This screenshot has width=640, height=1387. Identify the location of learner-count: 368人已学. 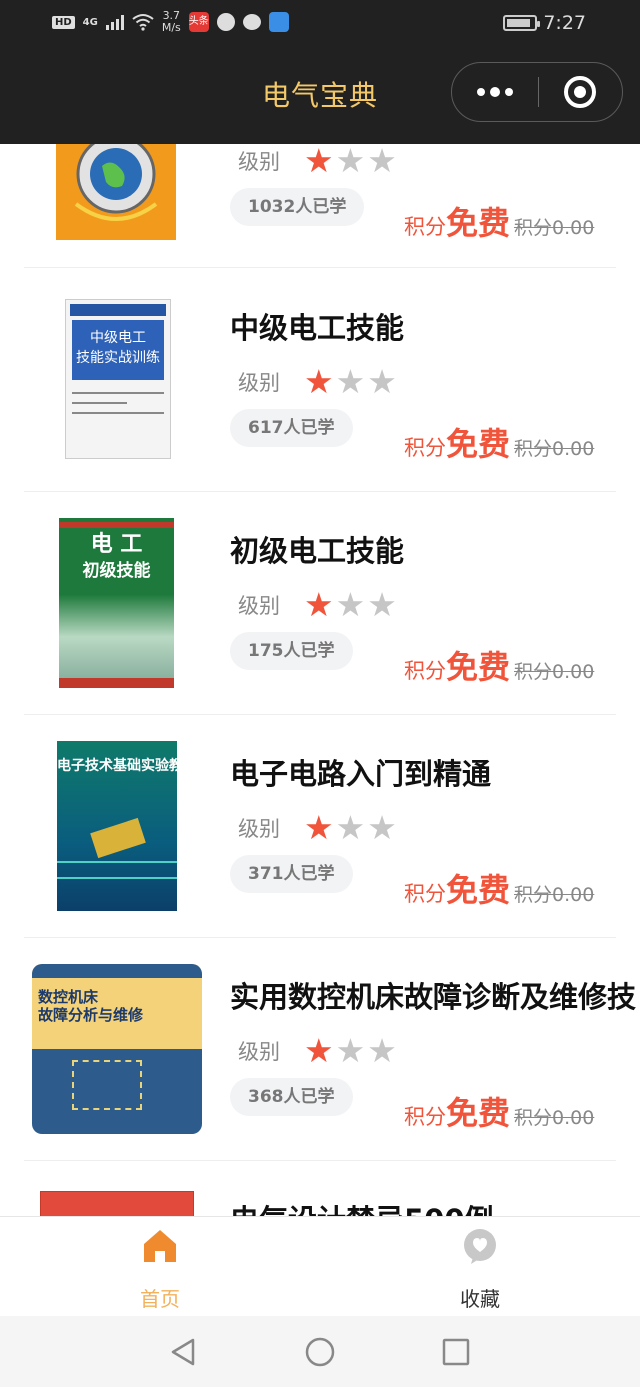
(291, 1097).